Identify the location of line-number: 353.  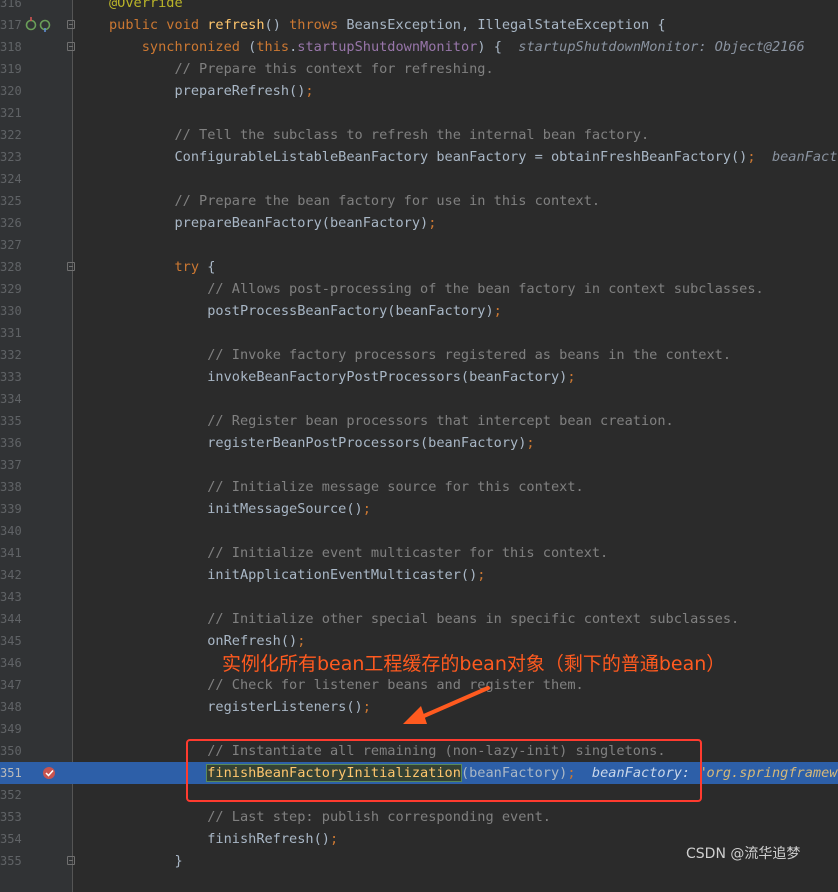
(11, 817).